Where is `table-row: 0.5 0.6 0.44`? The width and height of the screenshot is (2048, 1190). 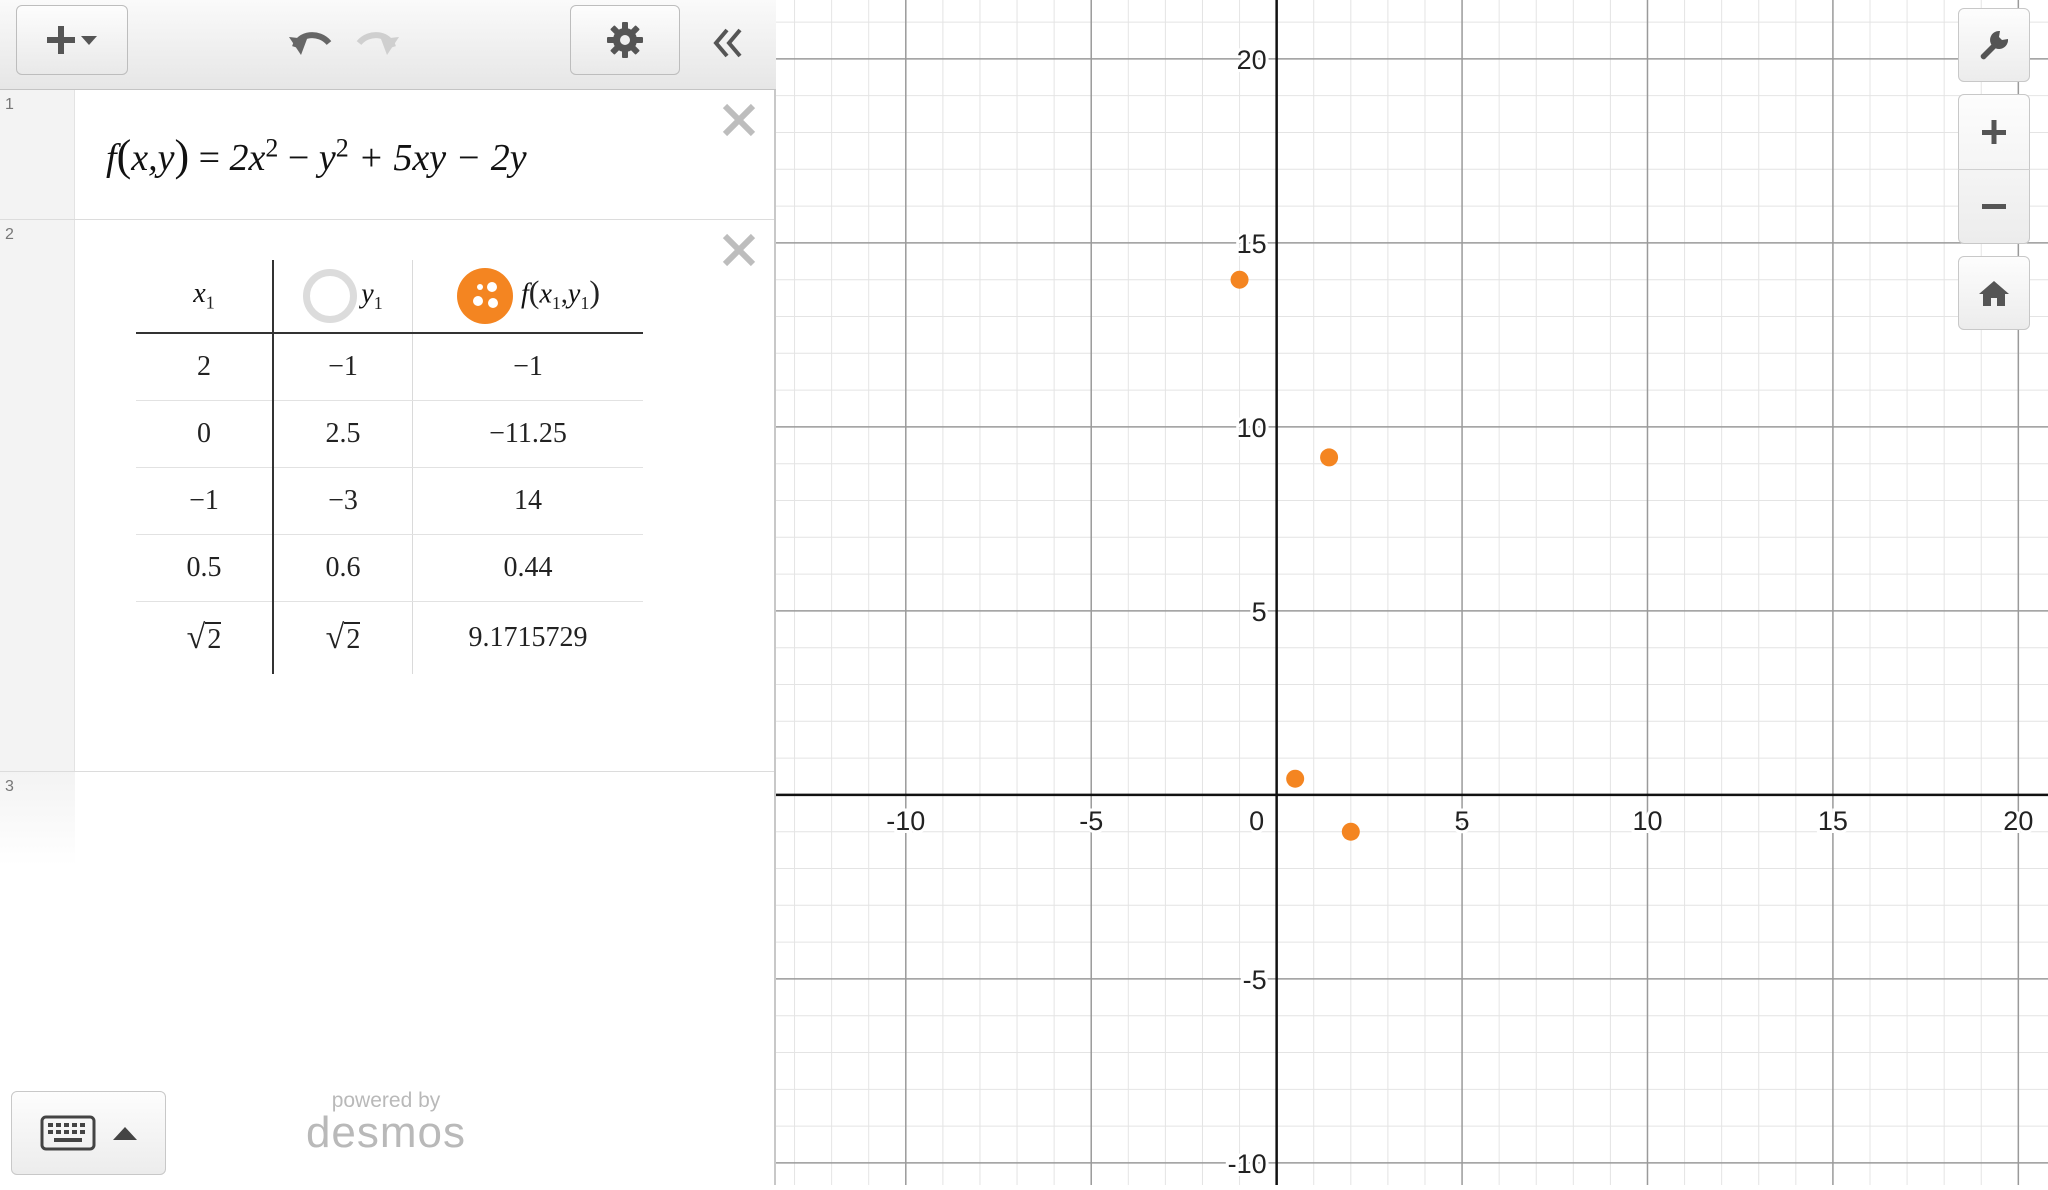
table-row: 0.5 0.6 0.44 is located at coordinates (389, 568).